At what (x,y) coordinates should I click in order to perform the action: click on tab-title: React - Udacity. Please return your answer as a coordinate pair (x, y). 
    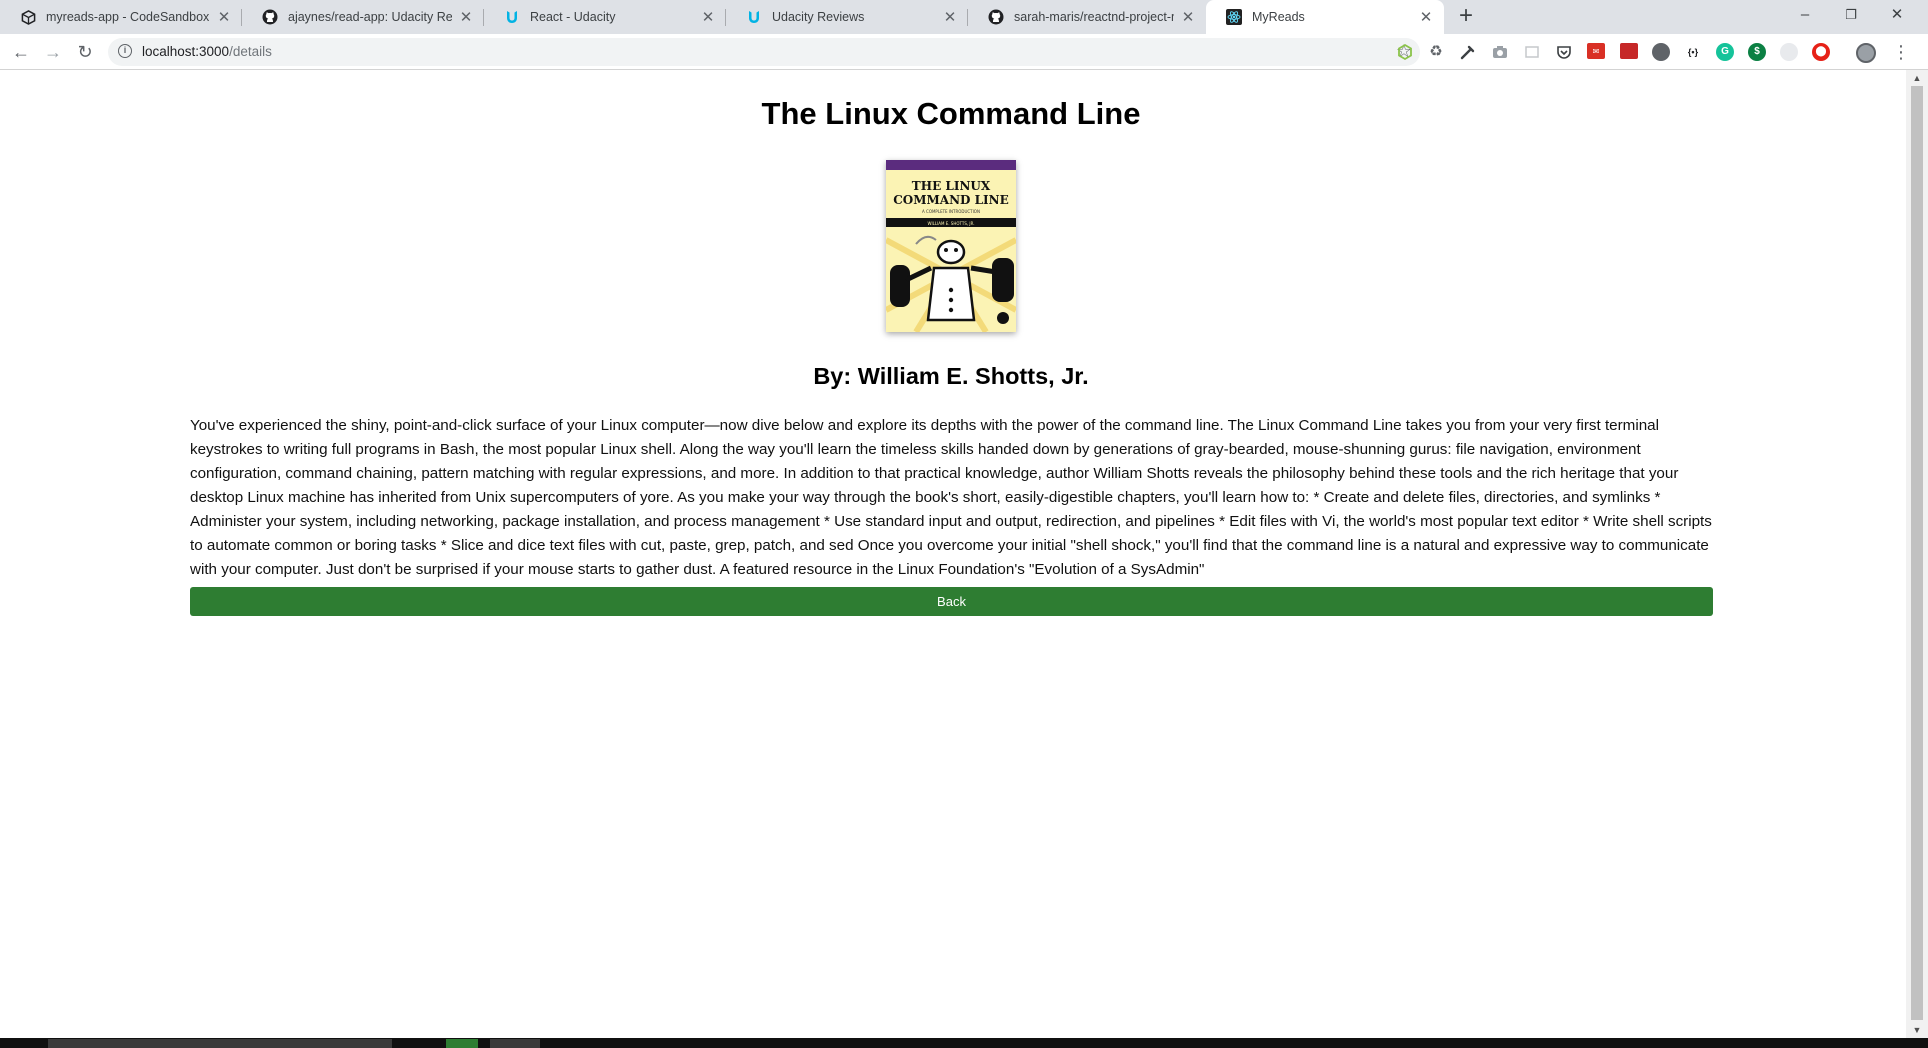
    Looking at the image, I should click on (573, 17).